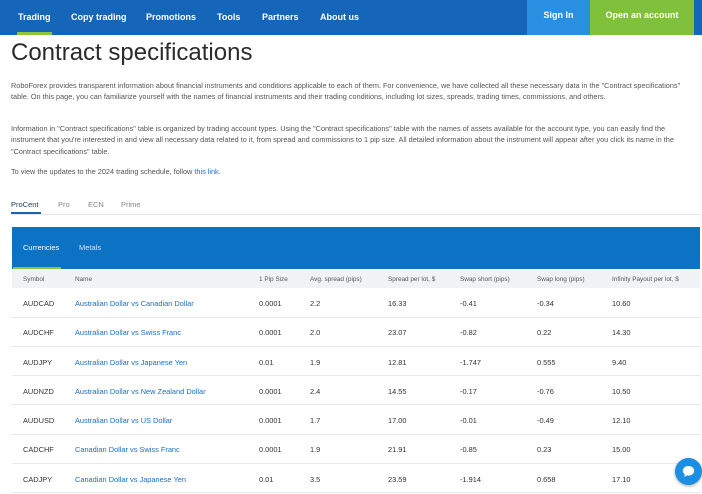  What do you see at coordinates (397, 479) in the screenshot?
I see `cell-spread-per-lot: 23.59` at bounding box center [397, 479].